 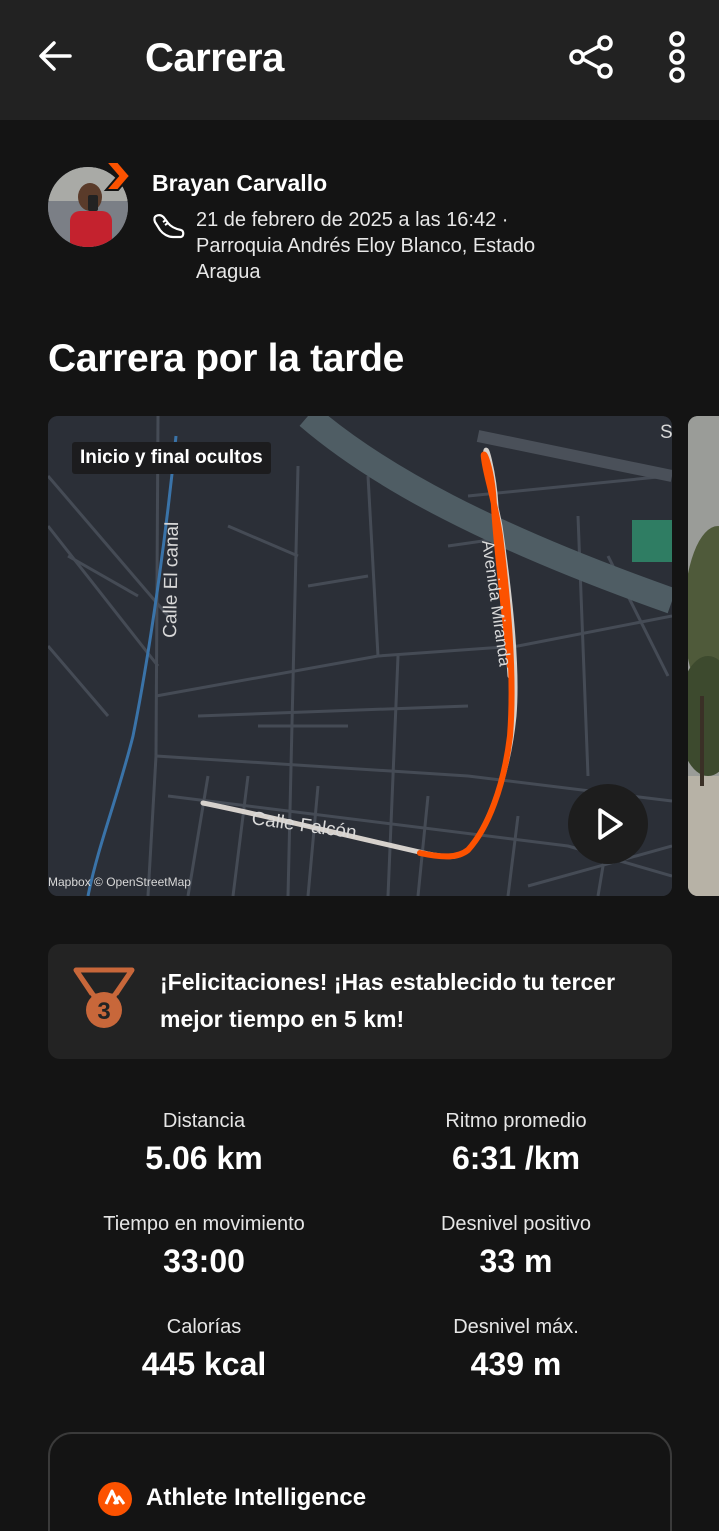 I want to click on more-vertical-icon, so click(x=677, y=57).